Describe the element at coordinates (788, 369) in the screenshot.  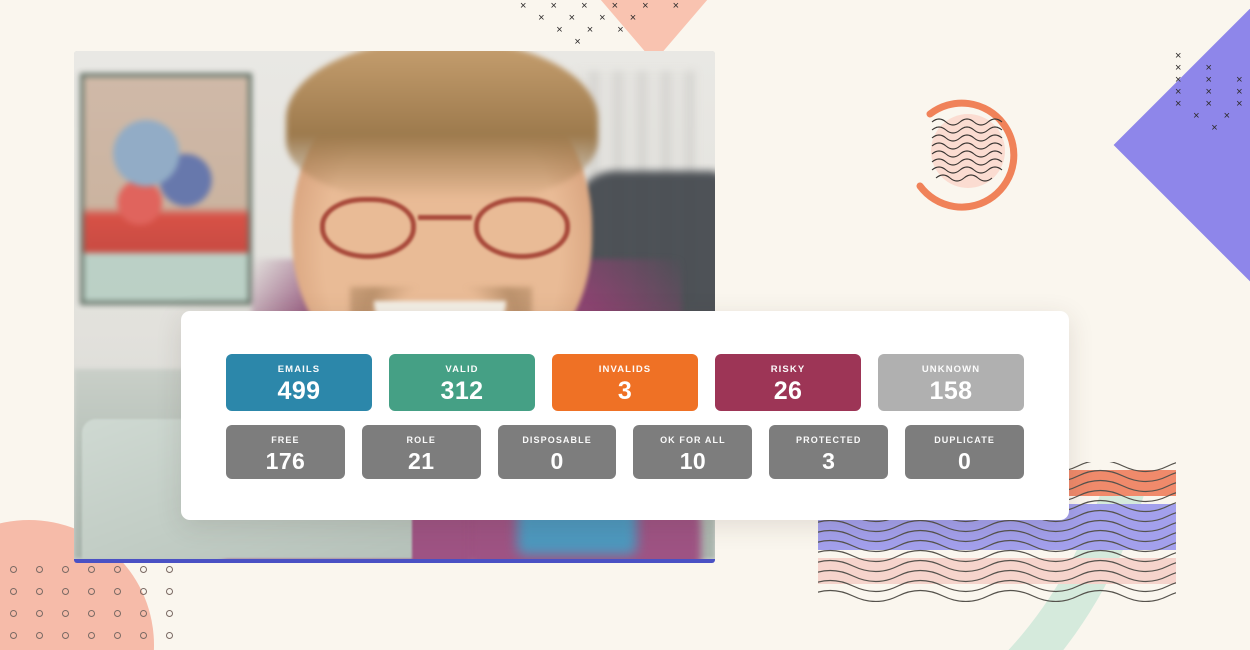
I see `stat-label: RISKY` at that location.